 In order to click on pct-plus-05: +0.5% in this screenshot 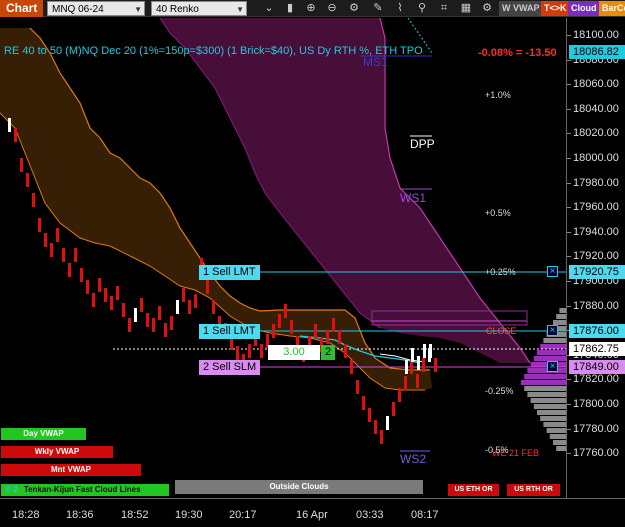, I will do `click(498, 213)`.